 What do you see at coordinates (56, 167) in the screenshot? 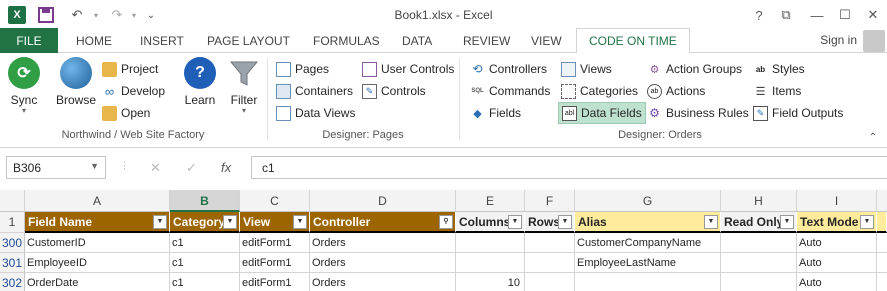
I see `name-box: B306 ▼` at bounding box center [56, 167].